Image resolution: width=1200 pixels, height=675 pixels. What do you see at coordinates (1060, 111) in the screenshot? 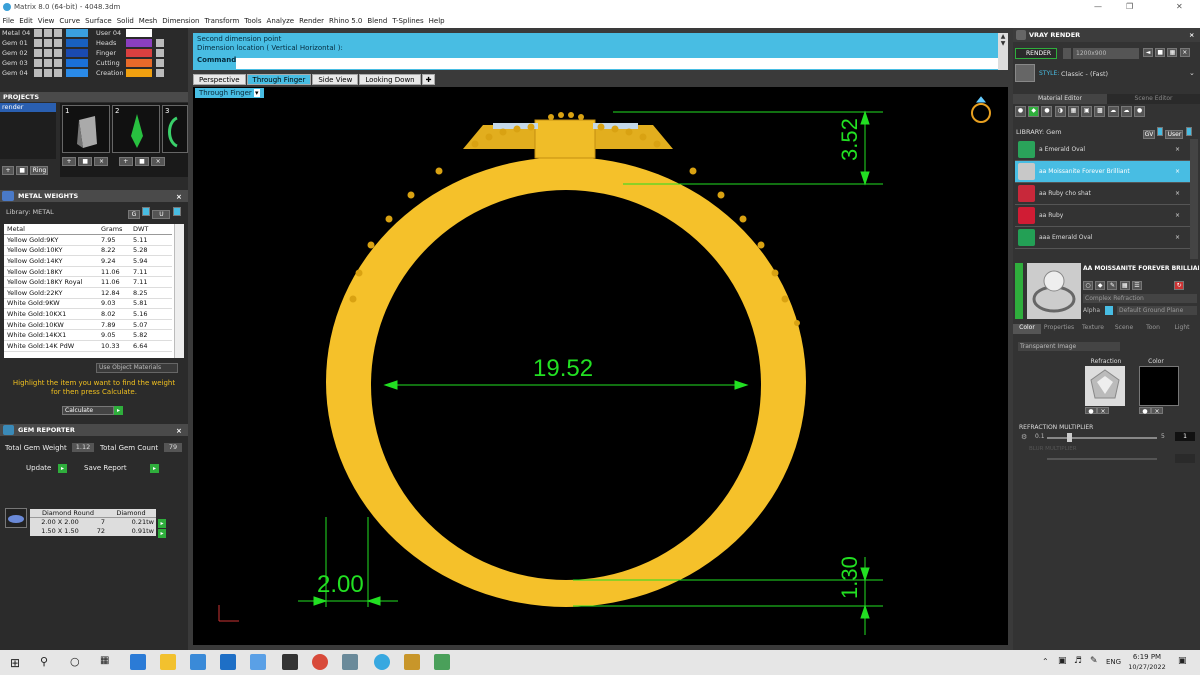
I see `shade-icon: ◑` at bounding box center [1060, 111].